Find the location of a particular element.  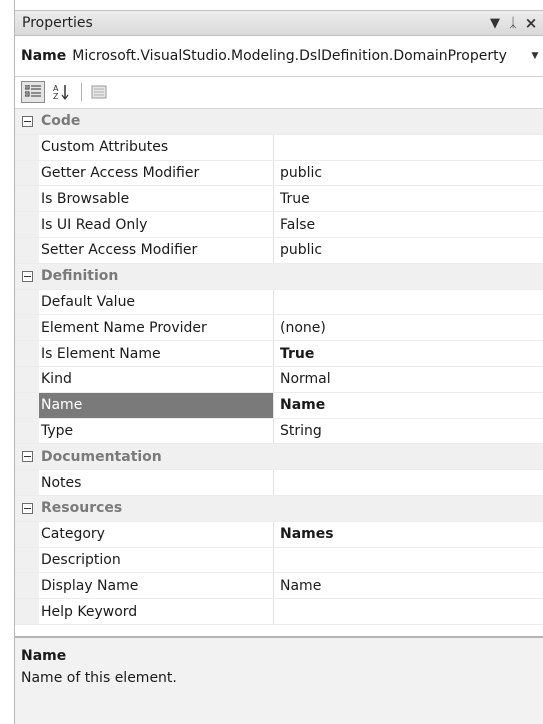

property-name: Type is located at coordinates (156, 431).